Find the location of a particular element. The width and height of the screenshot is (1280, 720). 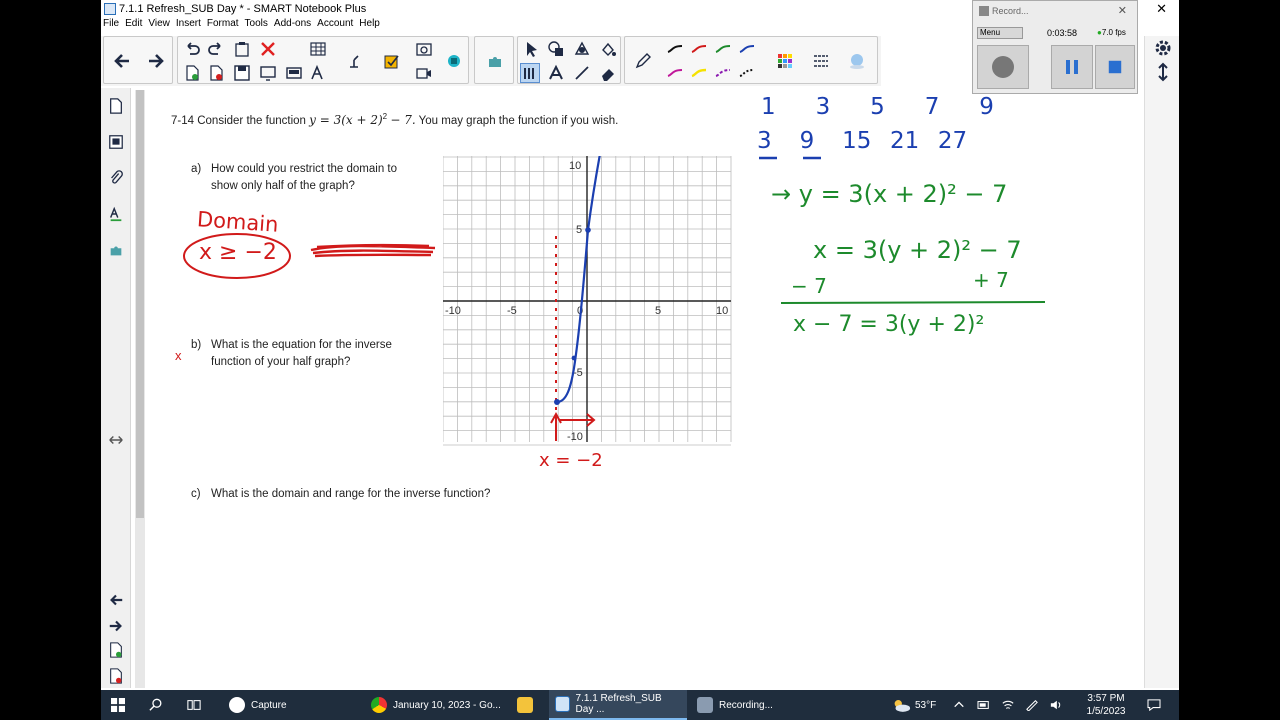

recorder-menu-dropdown: Menu is located at coordinates (1000, 33).